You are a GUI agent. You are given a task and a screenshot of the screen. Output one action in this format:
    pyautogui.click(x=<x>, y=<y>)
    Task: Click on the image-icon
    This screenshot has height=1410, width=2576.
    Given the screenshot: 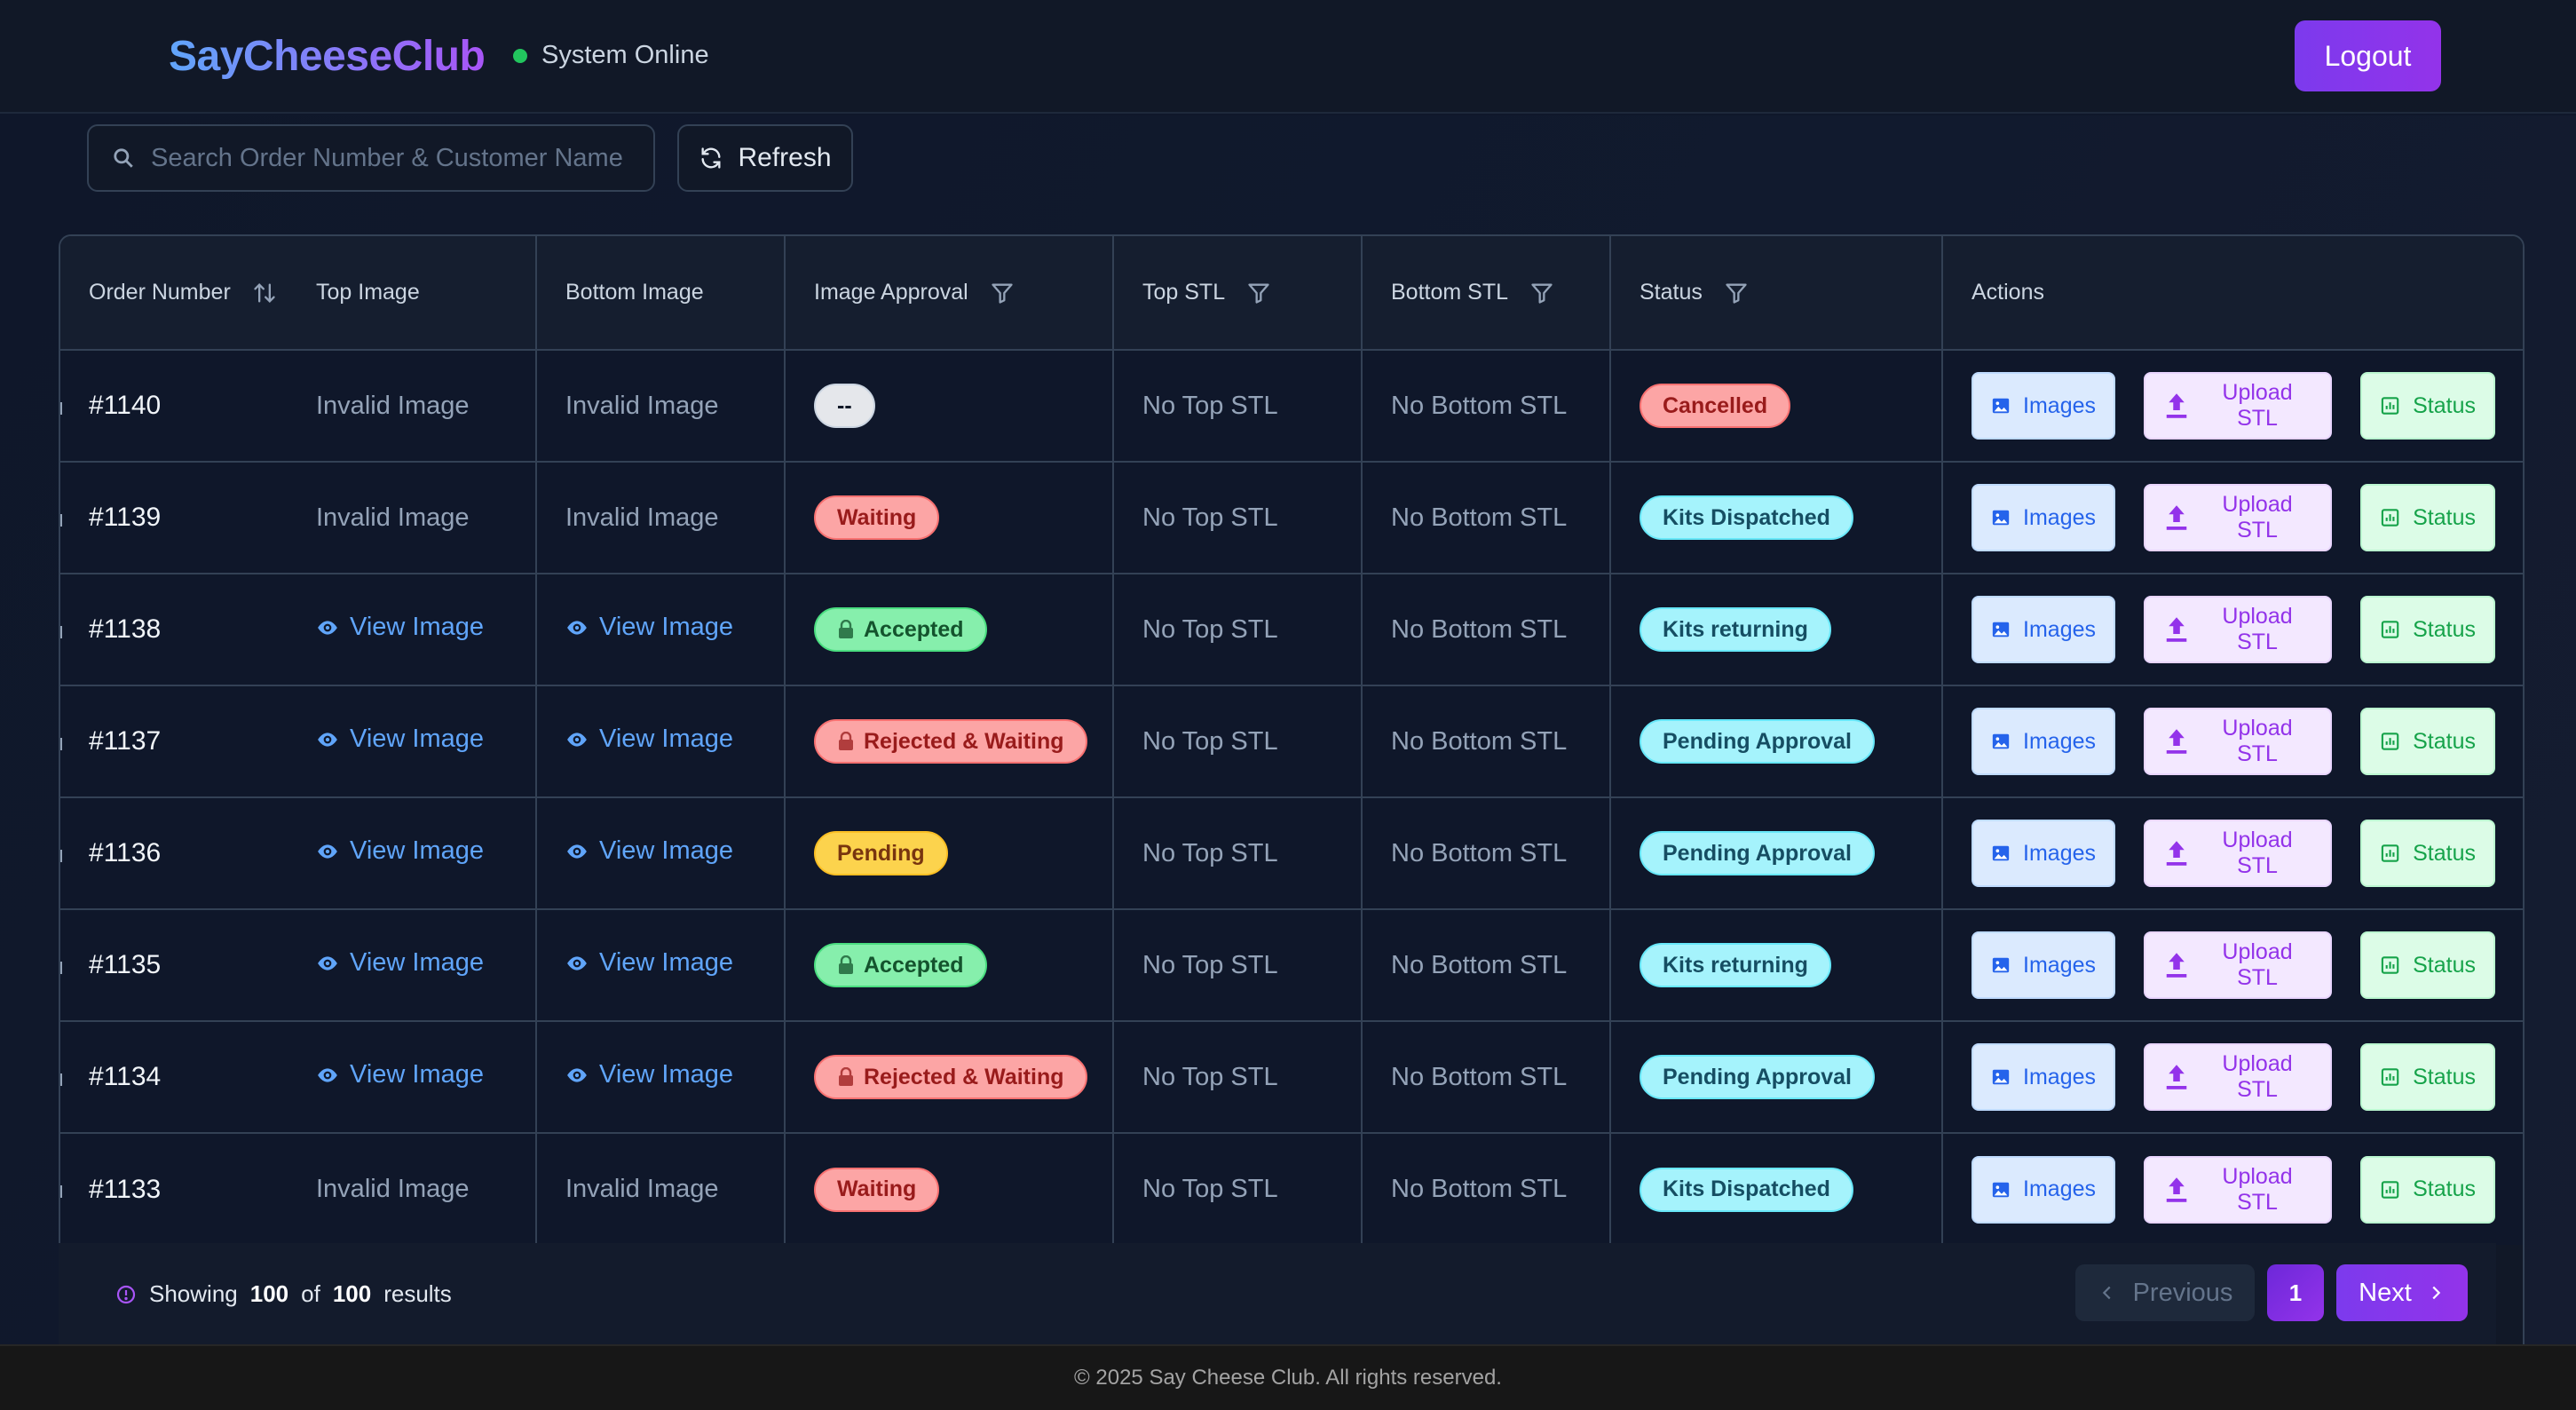 What is the action you would take?
    pyautogui.click(x=2001, y=853)
    